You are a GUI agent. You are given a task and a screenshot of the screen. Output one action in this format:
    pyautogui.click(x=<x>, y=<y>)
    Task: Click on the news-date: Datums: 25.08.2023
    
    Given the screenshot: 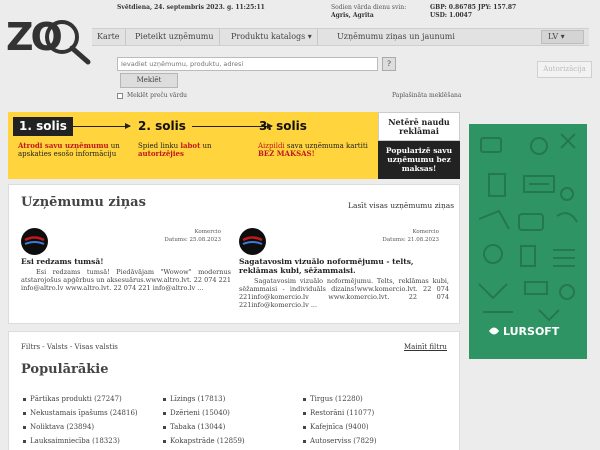 What is the action you would take?
    pyautogui.click(x=192, y=240)
    